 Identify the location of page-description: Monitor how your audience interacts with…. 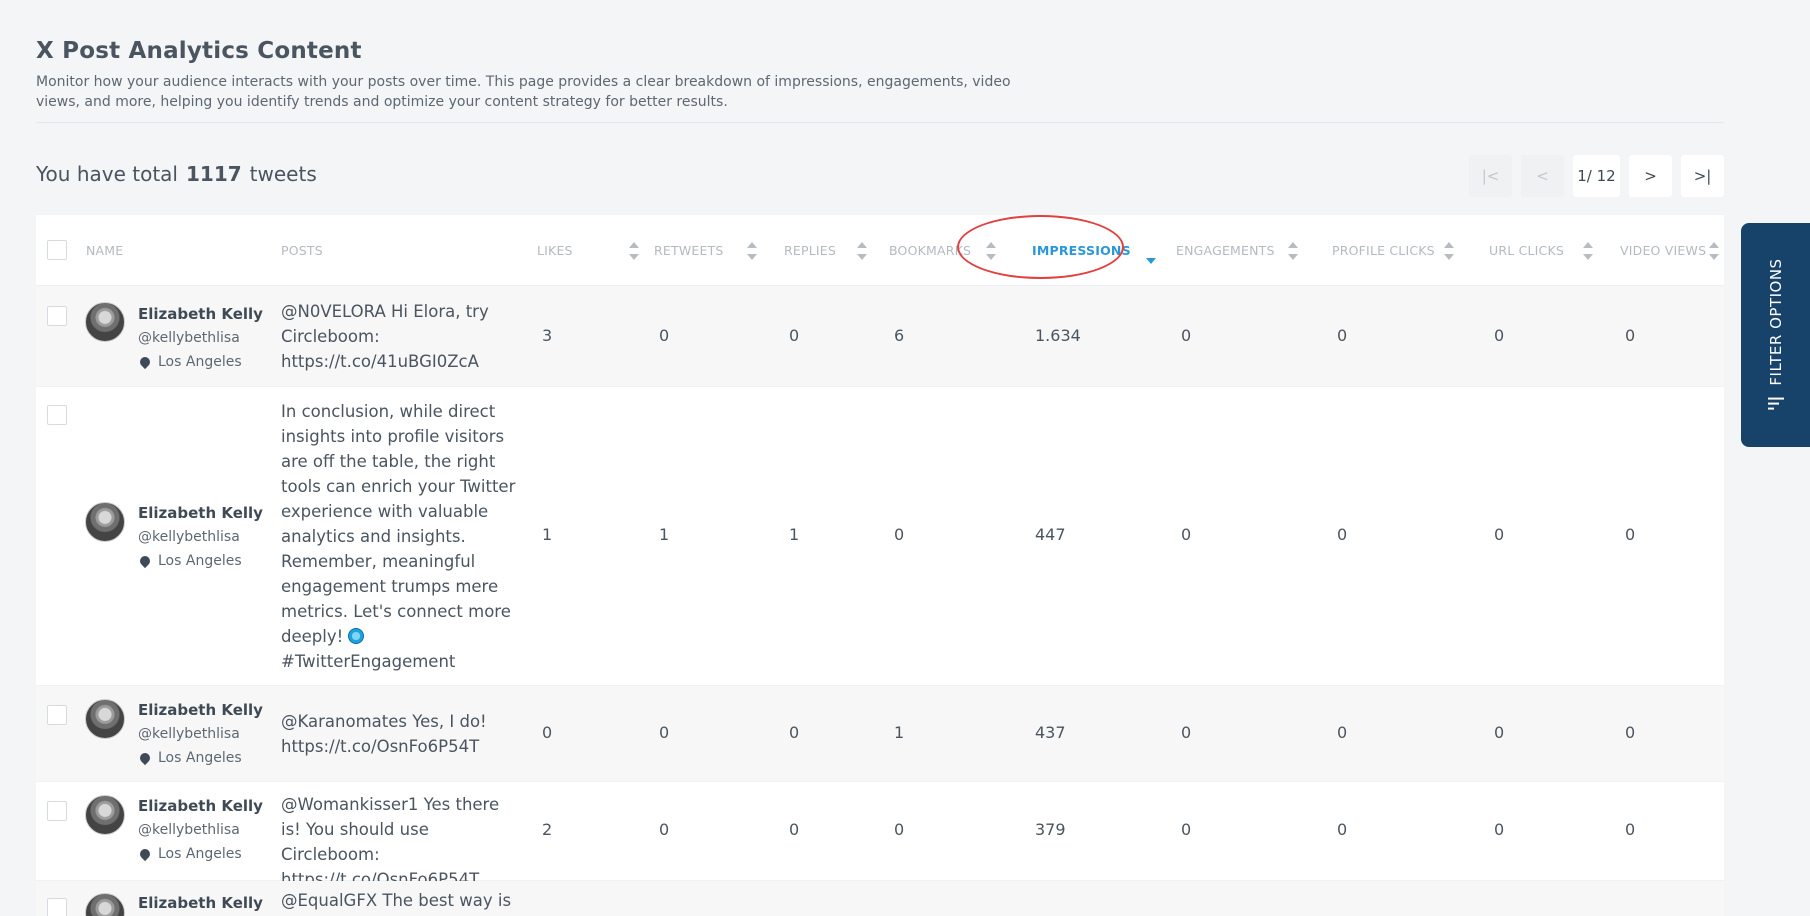
(523, 92).